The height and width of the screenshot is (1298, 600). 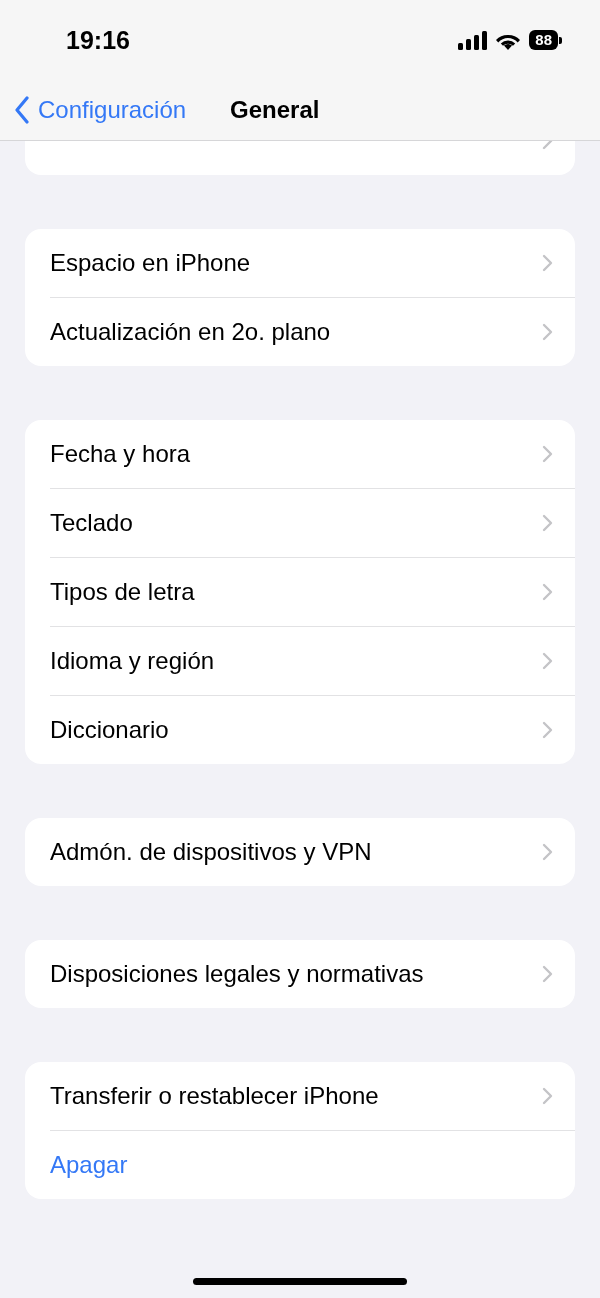 I want to click on row-label: Admón. de dispositivos y VPN, so click(x=211, y=852).